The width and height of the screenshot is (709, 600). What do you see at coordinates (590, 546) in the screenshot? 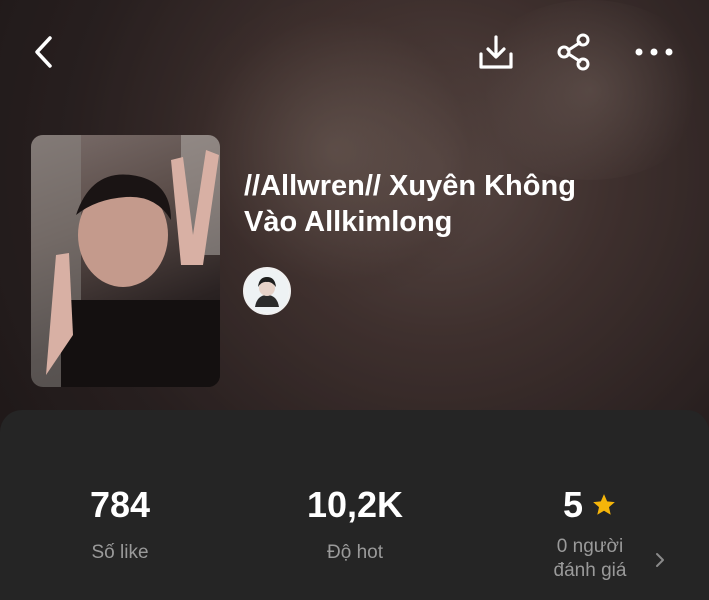
I see `rating-label-line: 0 người` at bounding box center [590, 546].